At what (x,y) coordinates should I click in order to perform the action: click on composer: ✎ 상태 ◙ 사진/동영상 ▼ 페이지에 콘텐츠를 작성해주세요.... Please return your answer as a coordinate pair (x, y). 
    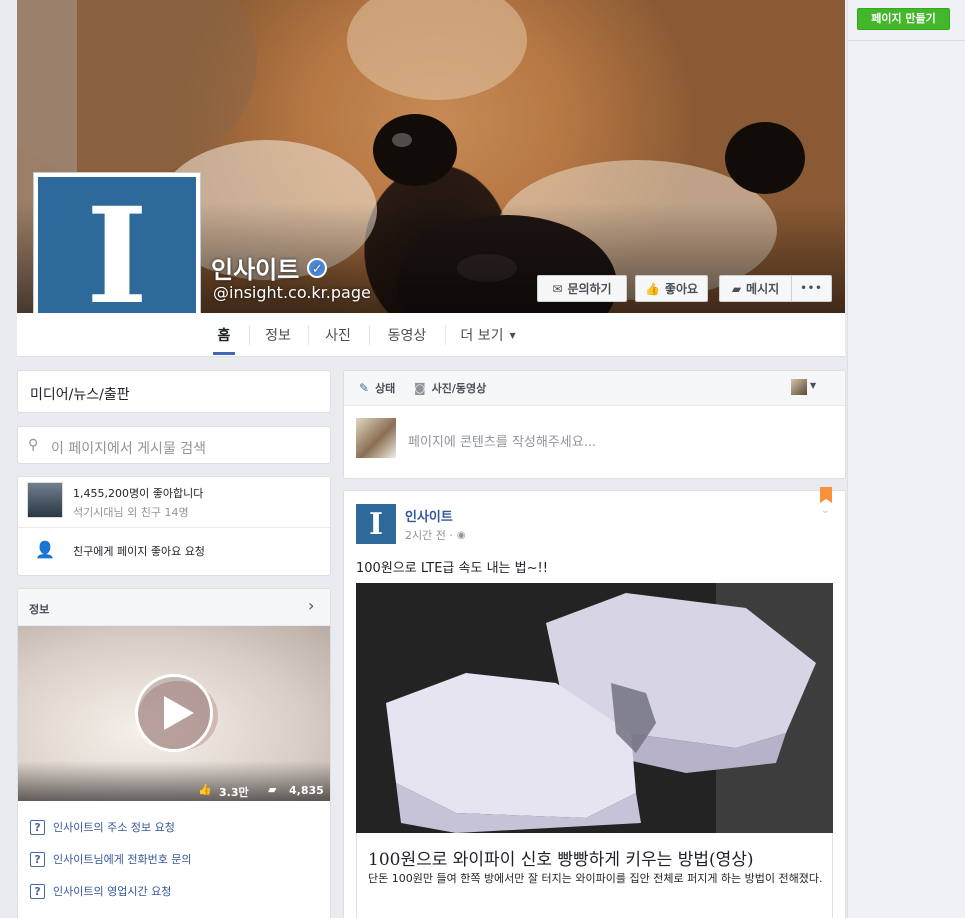
    Looking at the image, I should click on (594, 424).